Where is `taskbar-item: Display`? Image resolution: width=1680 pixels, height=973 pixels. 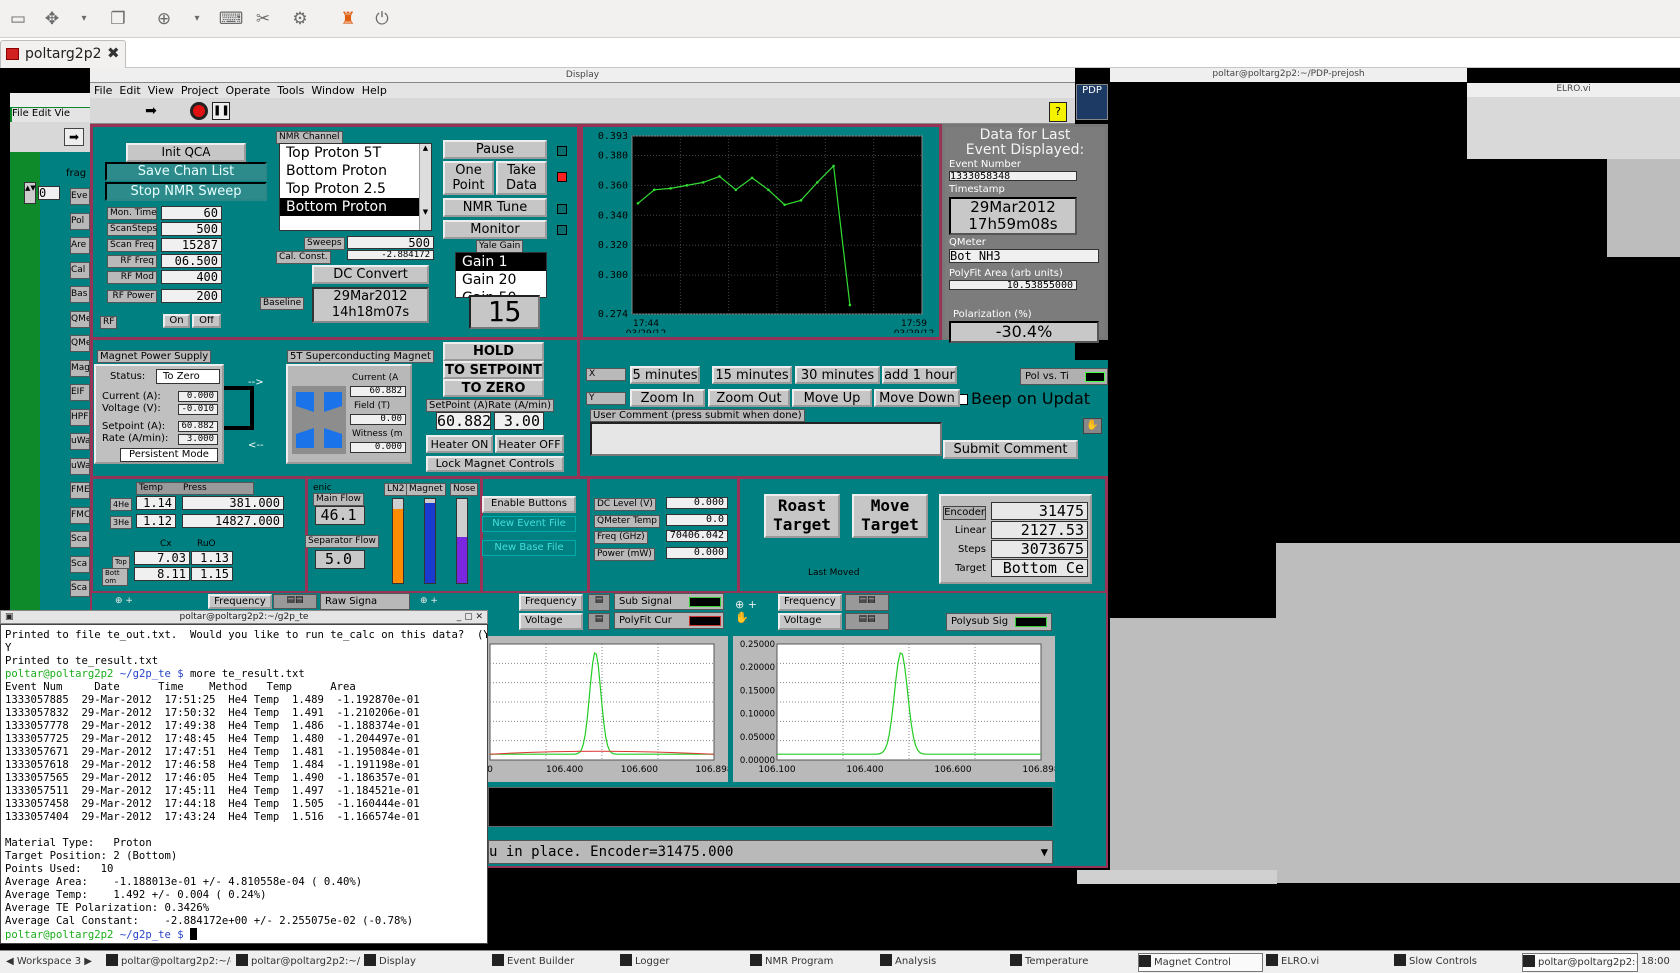
taskbar-item: Display is located at coordinates (426, 962).